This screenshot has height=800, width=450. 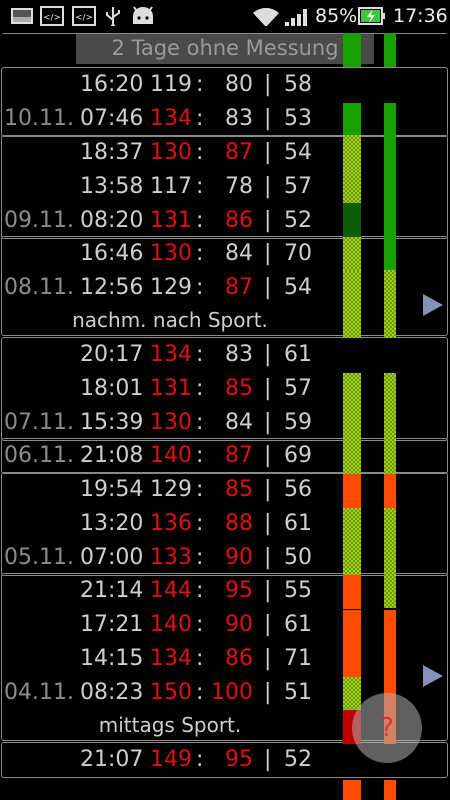 What do you see at coordinates (112, 220) in the screenshot?
I see `time-value: 08:20` at bounding box center [112, 220].